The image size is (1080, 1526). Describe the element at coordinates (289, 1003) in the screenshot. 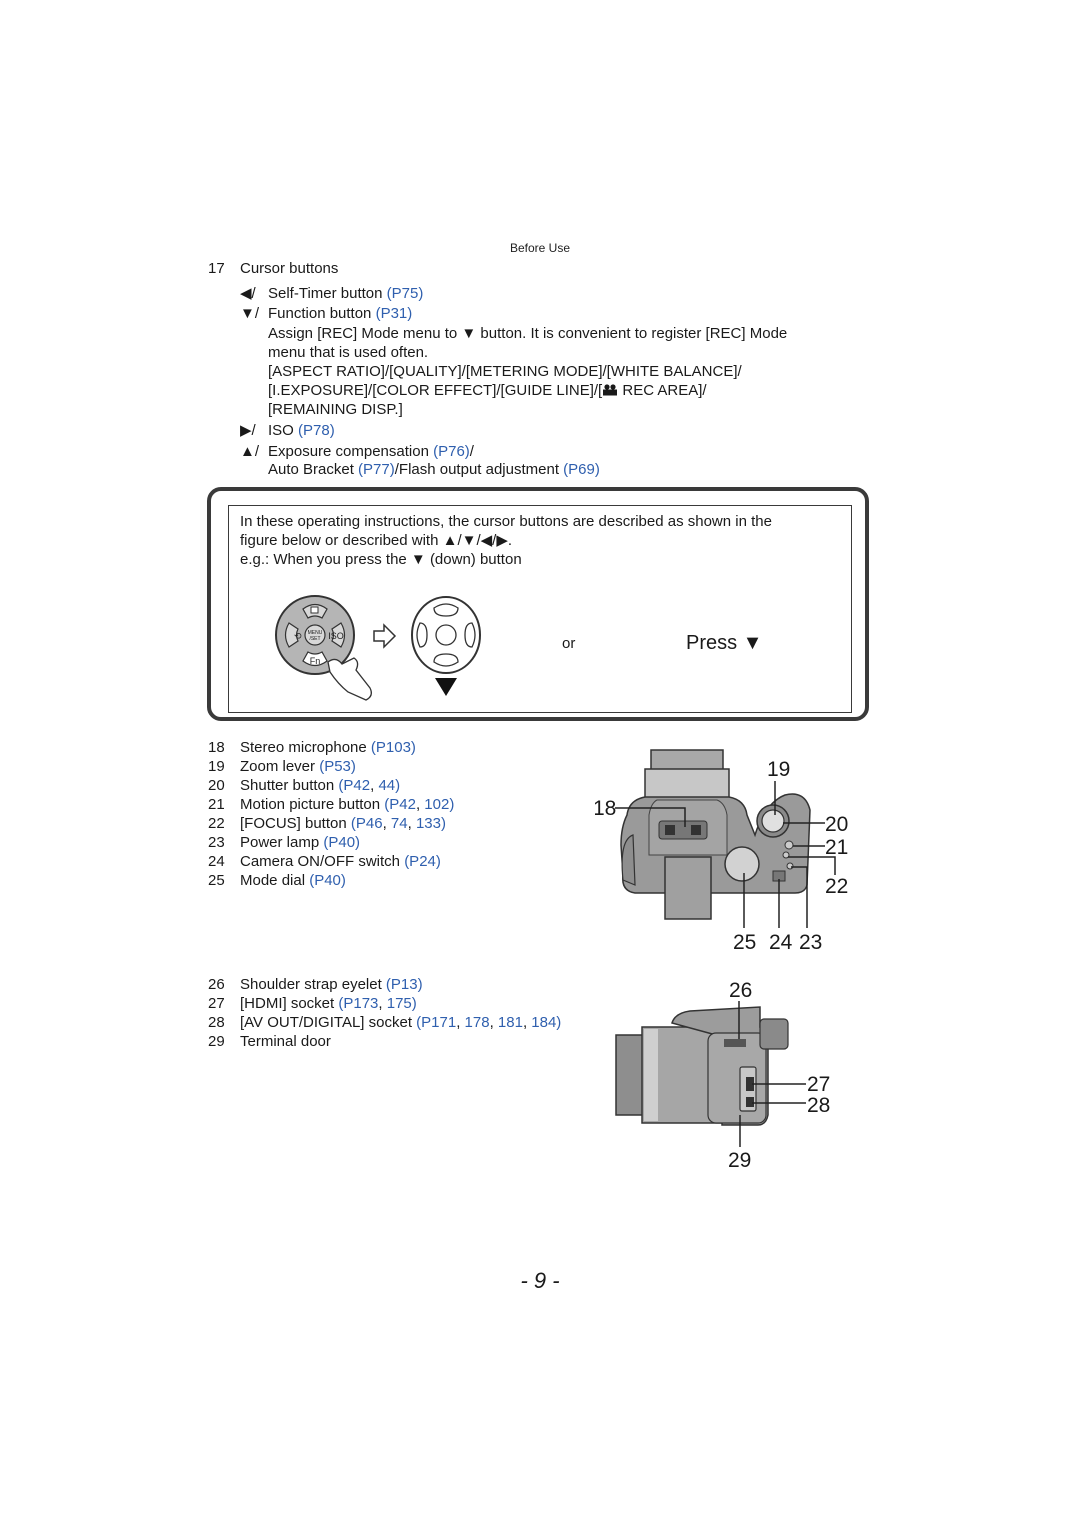

I see `item-label: [HDMI] socket` at that location.